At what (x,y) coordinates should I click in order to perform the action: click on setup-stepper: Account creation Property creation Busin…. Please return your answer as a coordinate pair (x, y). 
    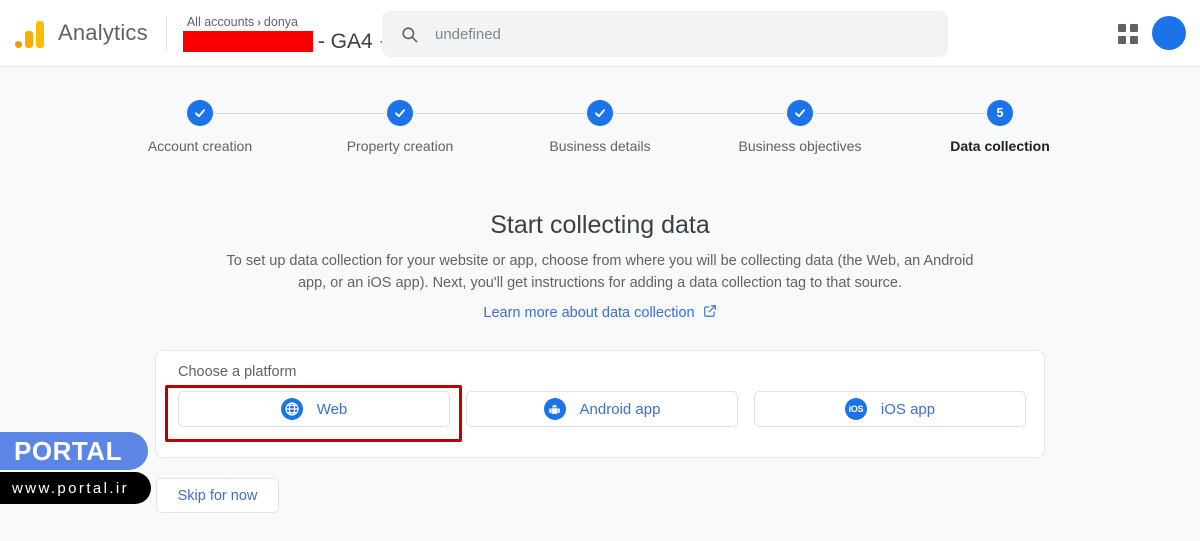
    Looking at the image, I should click on (600, 127).